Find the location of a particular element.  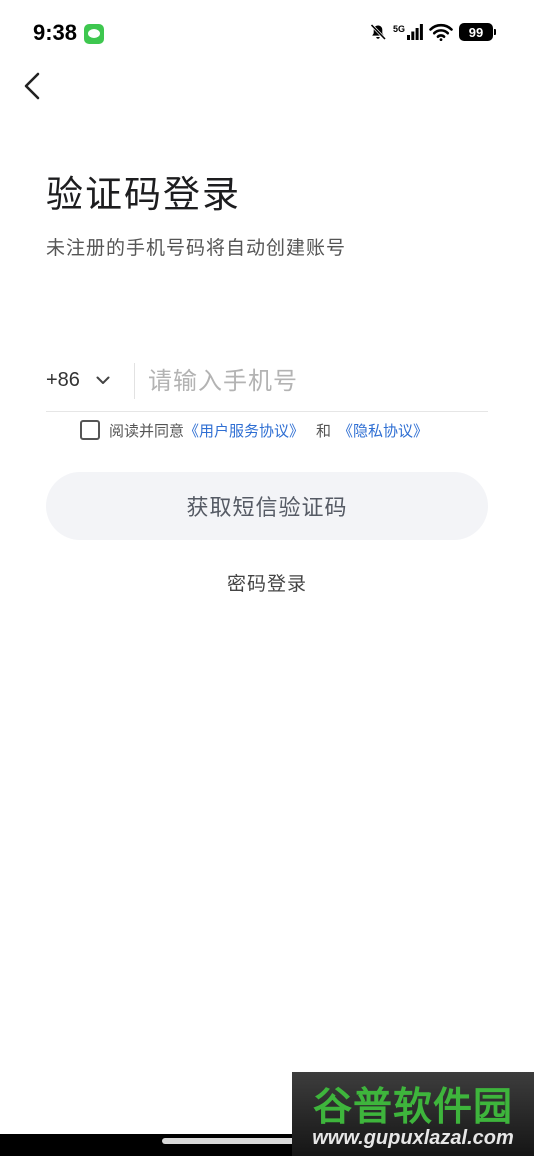

page-subtitle: 未注册的手机号码将自动创建账号 is located at coordinates (196, 248).